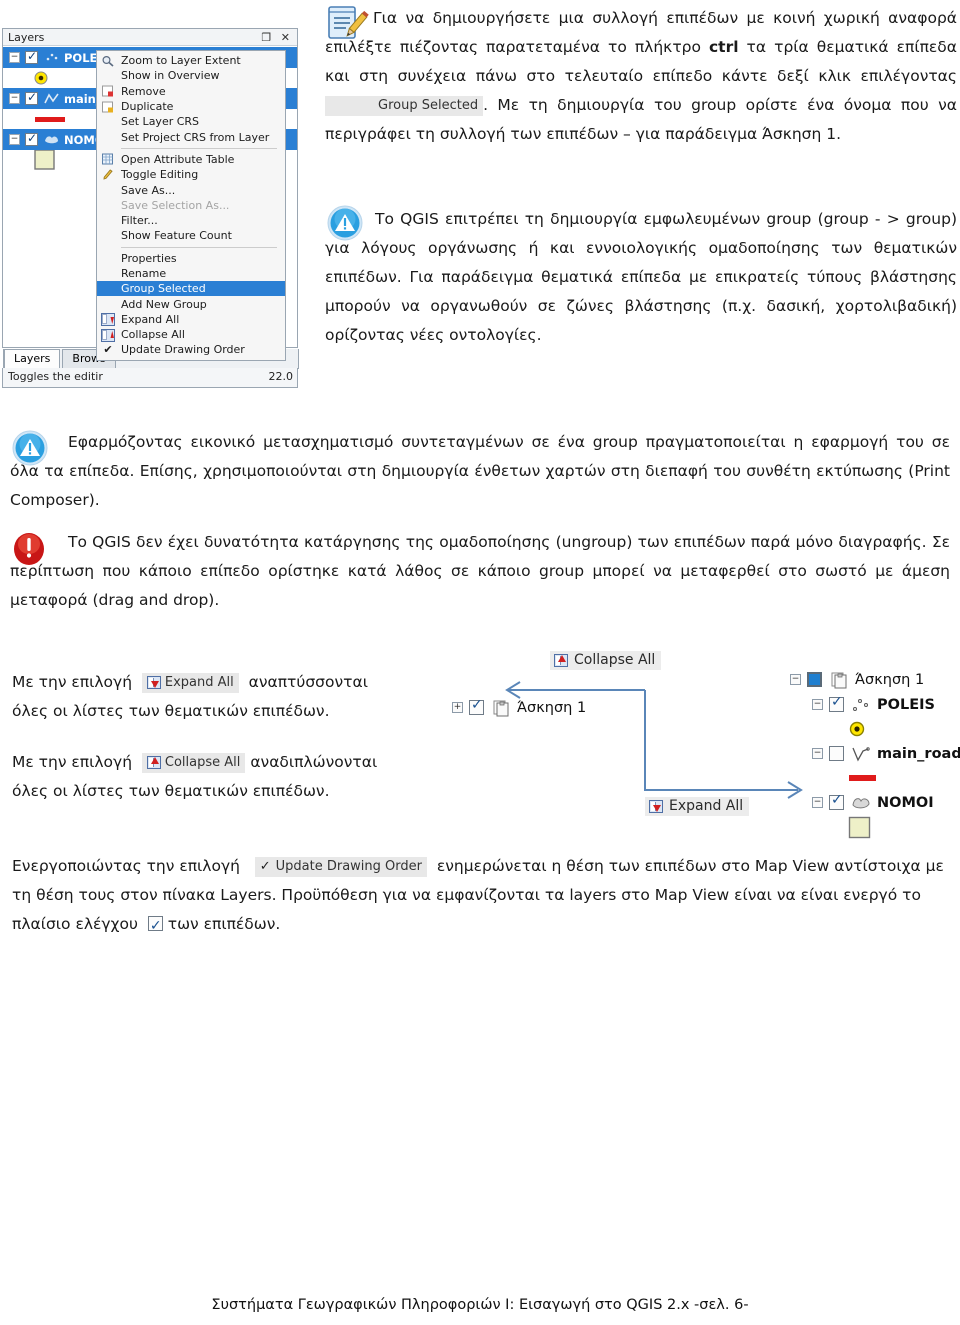  What do you see at coordinates (144, 273) in the screenshot?
I see `menu-item-label: Rename` at bounding box center [144, 273].